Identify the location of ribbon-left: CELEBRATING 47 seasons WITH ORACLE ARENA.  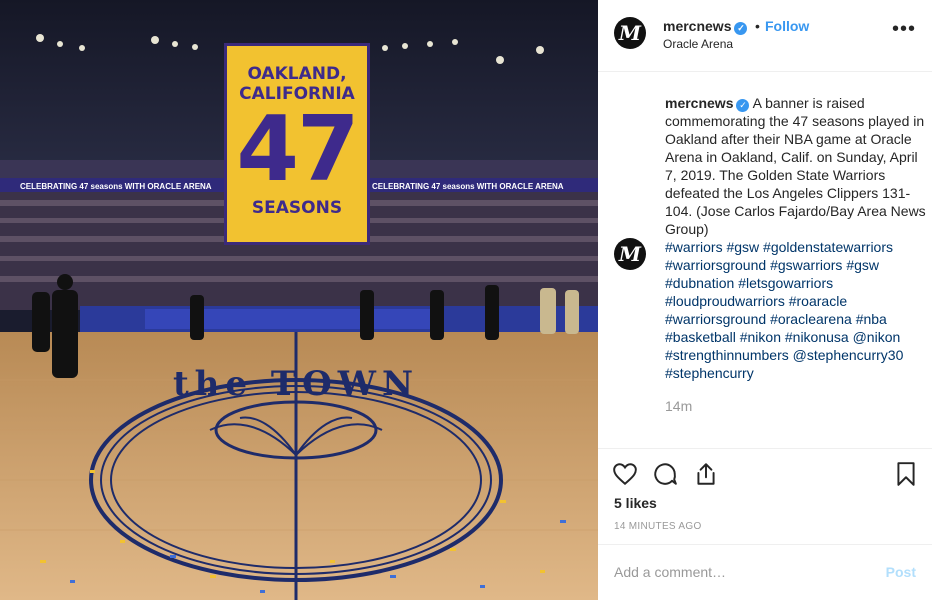
(116, 186).